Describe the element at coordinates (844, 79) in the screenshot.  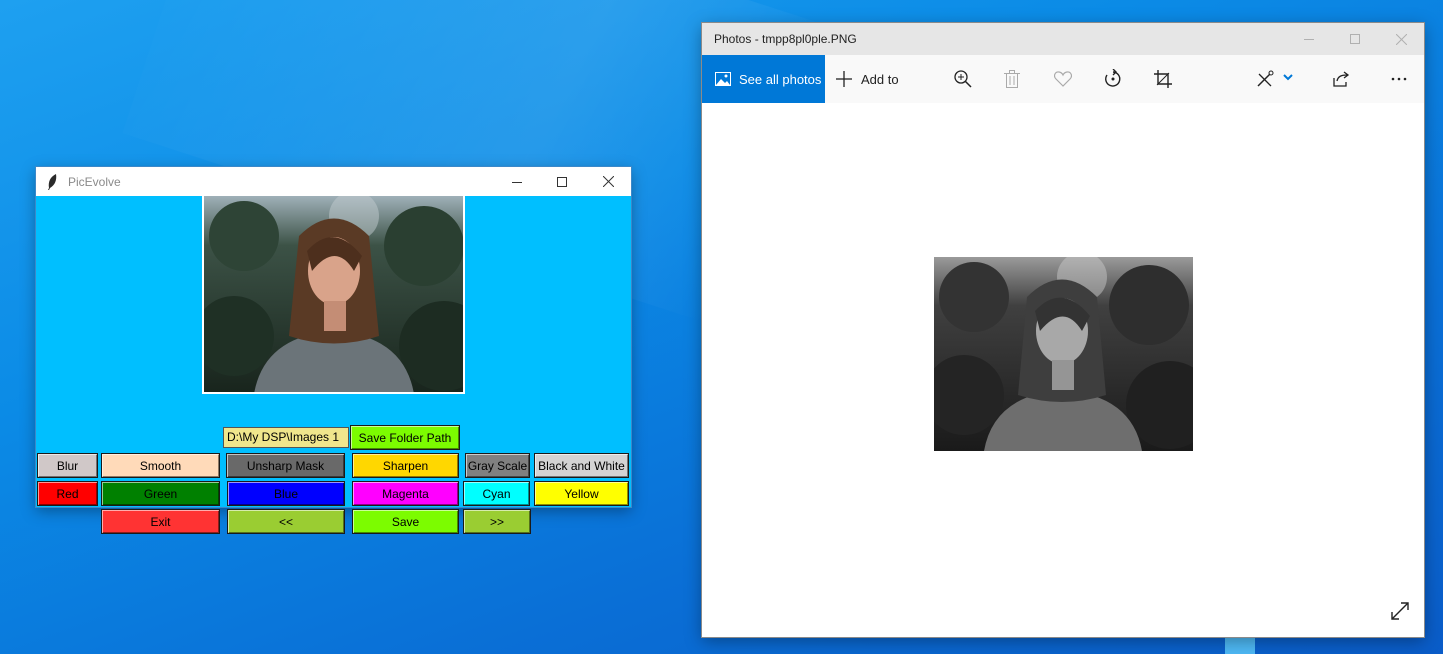
I see `plus-icon` at that location.